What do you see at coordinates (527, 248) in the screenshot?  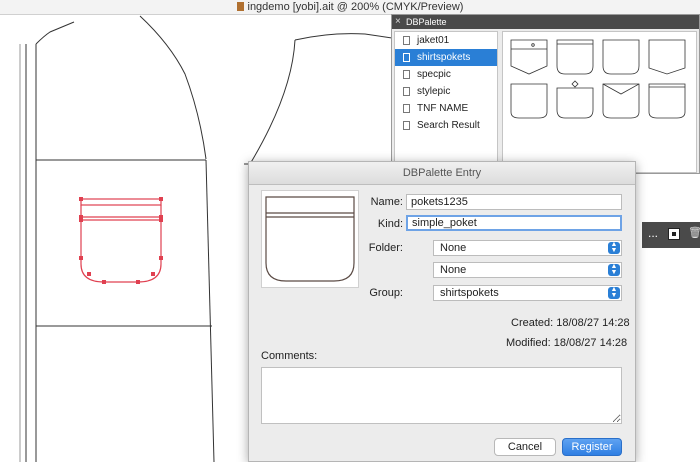 I see `folder-select: None ▲ ▼` at bounding box center [527, 248].